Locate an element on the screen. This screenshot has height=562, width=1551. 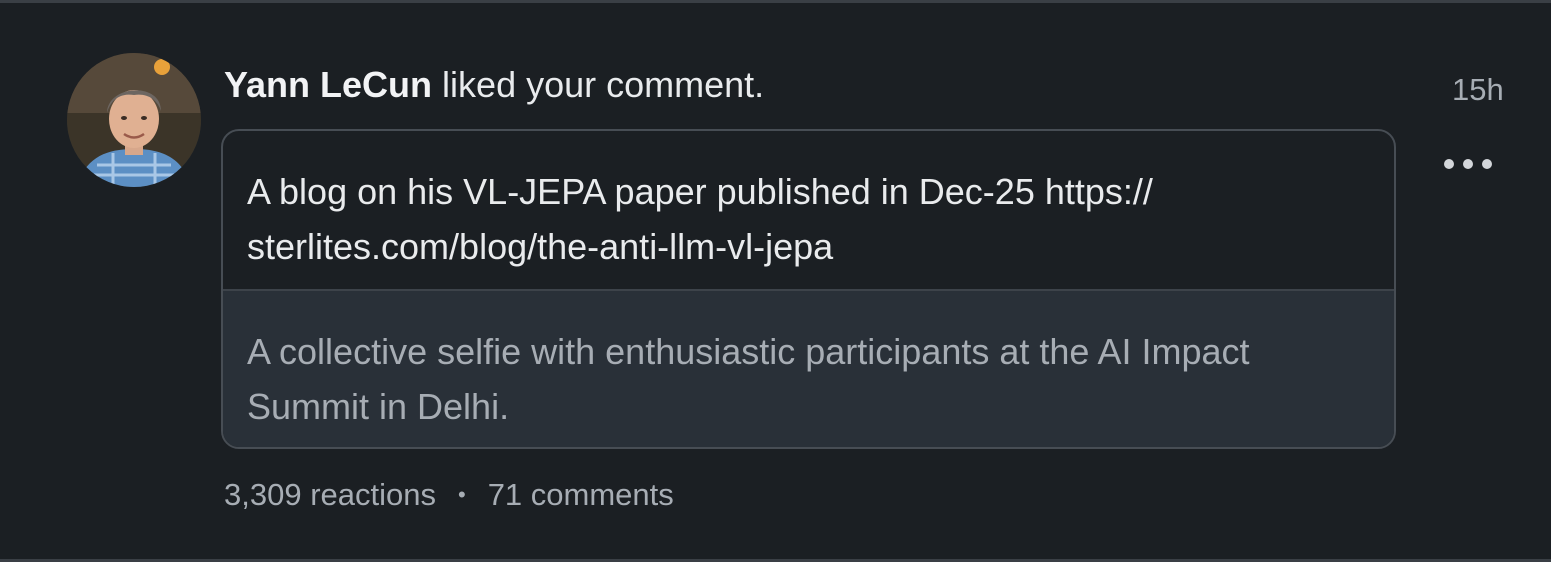
reactions-count: 3,309 reactions is located at coordinates (330, 494).